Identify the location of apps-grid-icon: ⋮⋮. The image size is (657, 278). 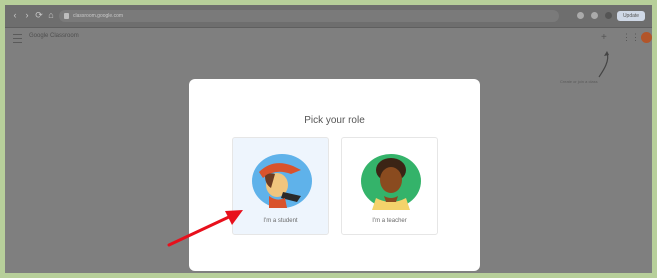
(631, 37).